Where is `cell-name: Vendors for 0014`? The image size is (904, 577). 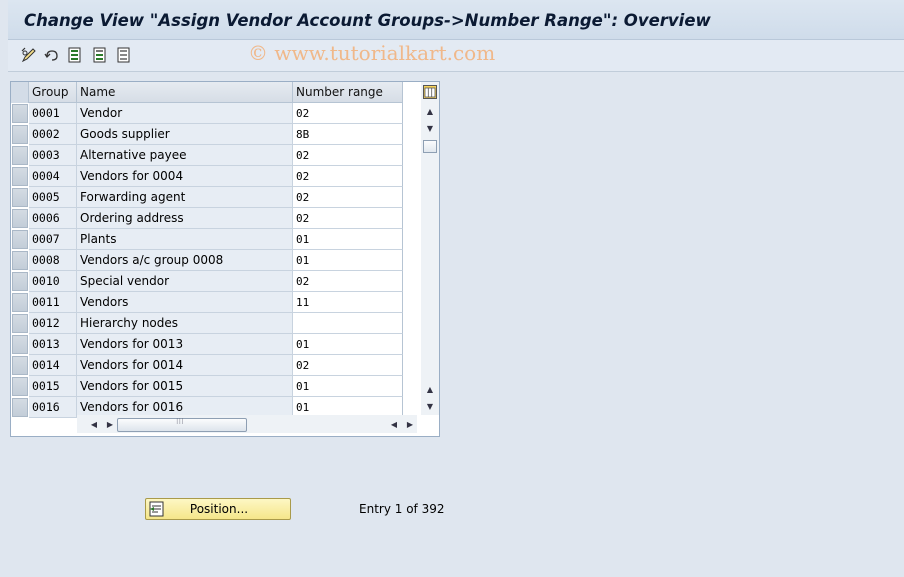
cell-name: Vendors for 0014 is located at coordinates (185, 365).